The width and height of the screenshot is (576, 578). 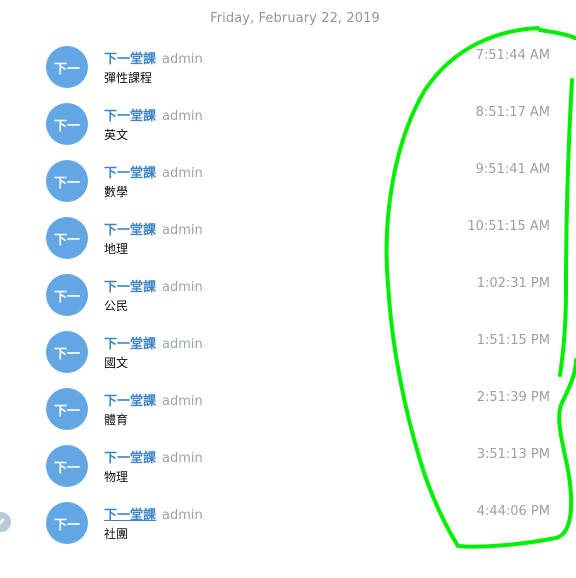 I want to click on message-row: 下一 下一堂課 admin 數學 9:51:41 AM, so click(x=288, y=188).